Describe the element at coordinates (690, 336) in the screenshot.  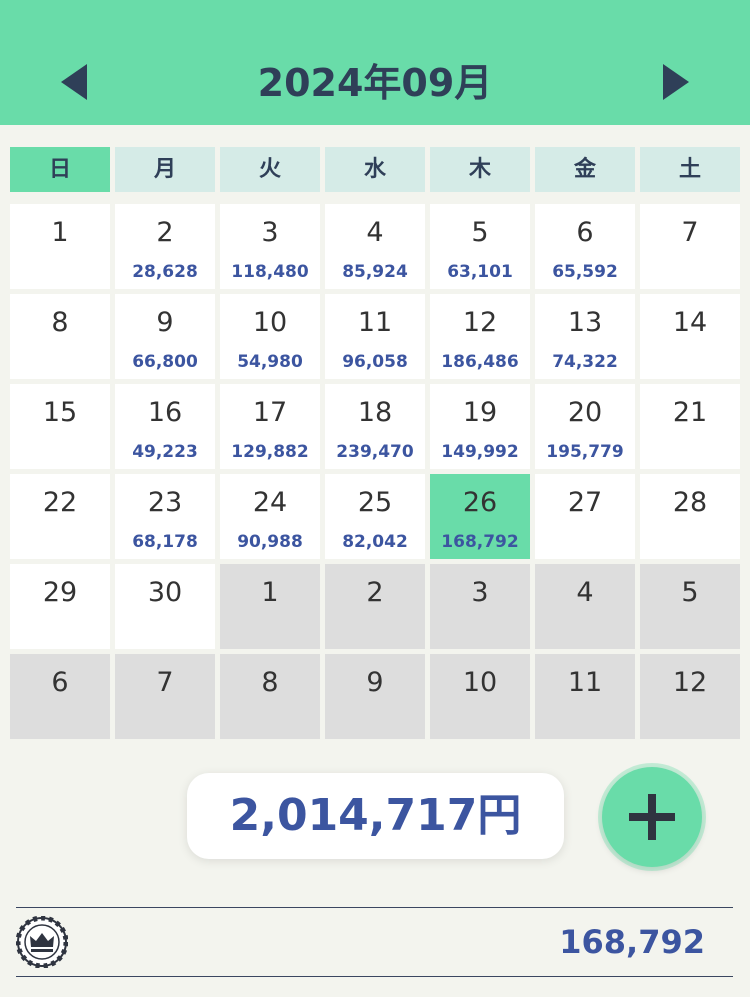
I see `calendar-day-cell: 14` at that location.